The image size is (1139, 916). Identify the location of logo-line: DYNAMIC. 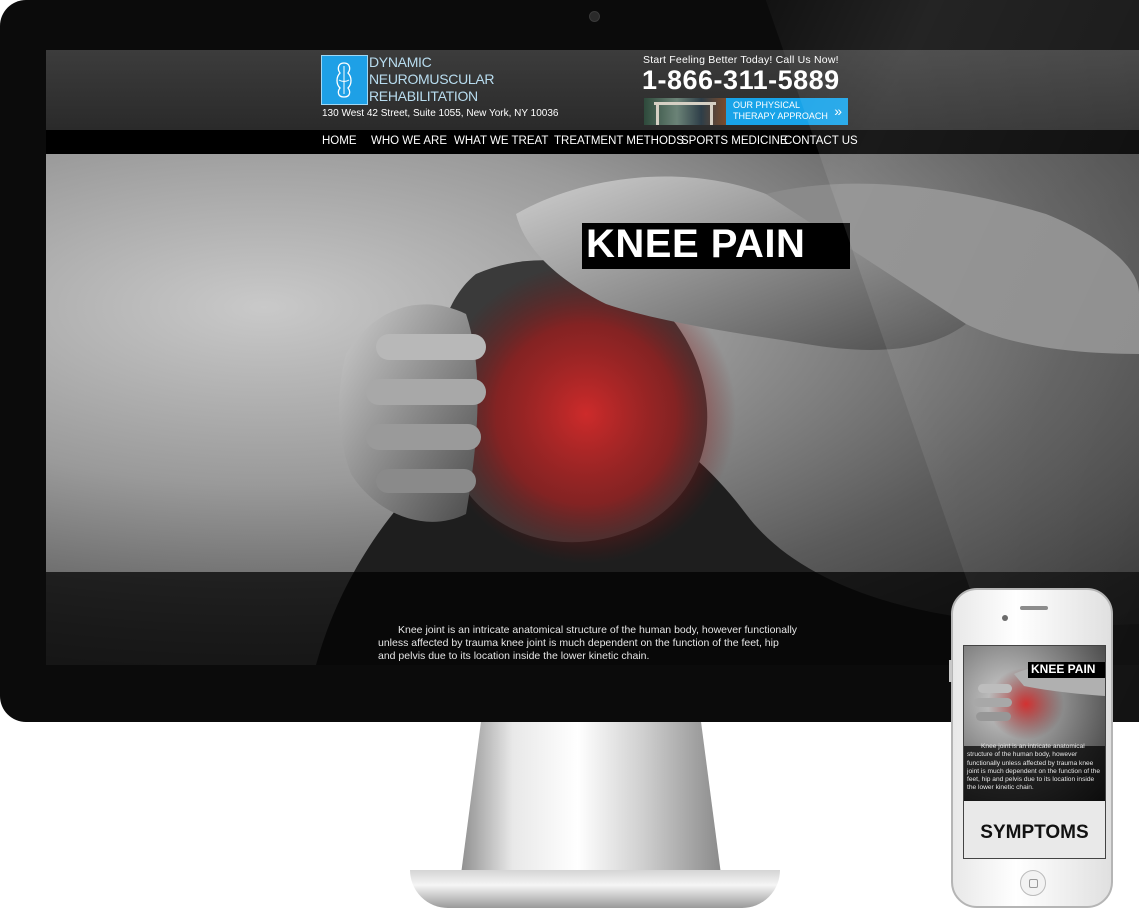
(400, 62).